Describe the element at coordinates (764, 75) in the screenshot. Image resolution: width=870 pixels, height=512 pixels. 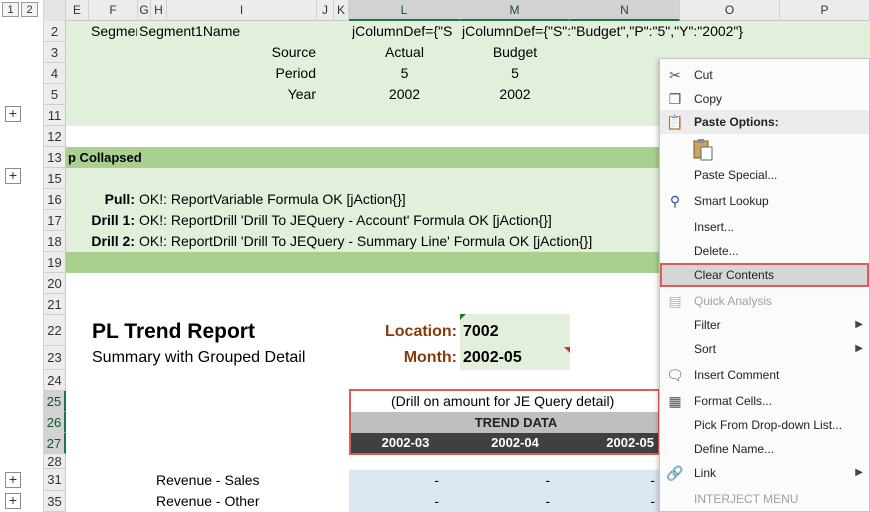
I see `menu-item-cut: ✂ Cut` at that location.